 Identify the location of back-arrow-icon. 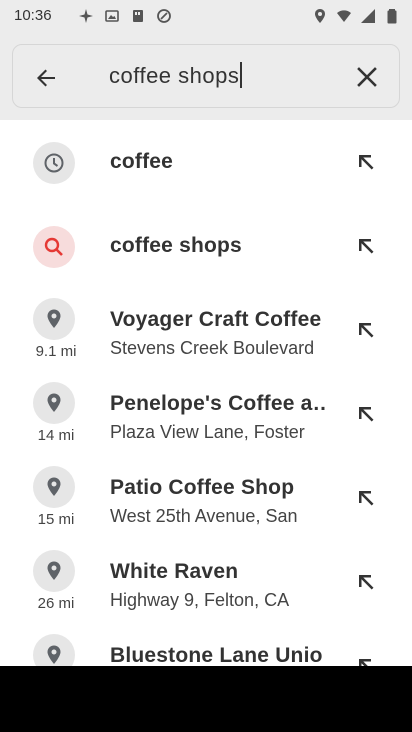
(46, 78).